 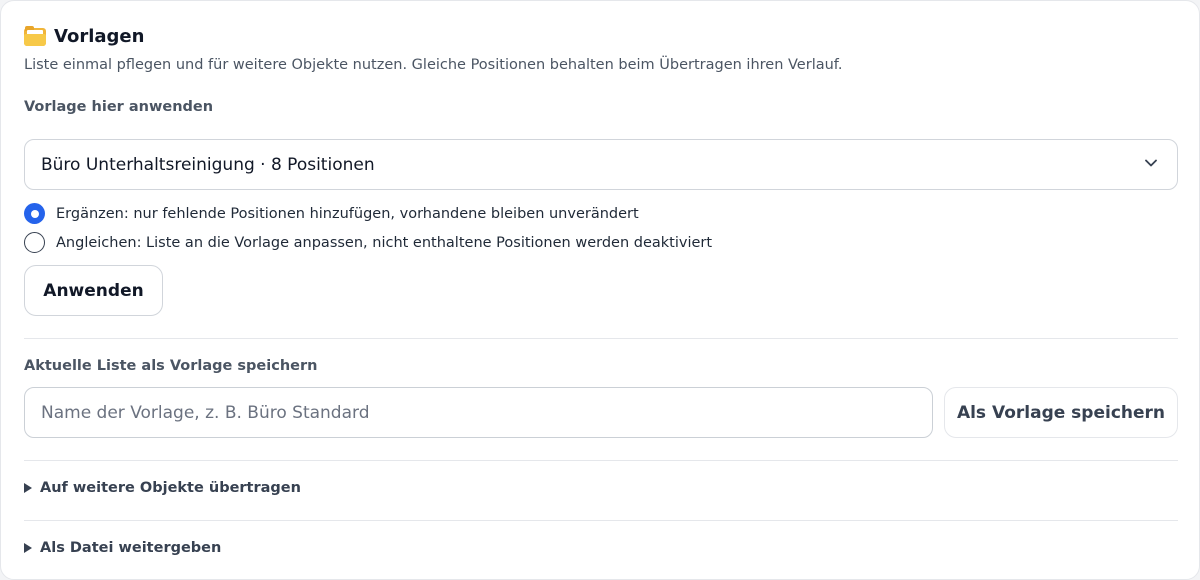 I want to click on save-as-template-button: Als Vorlage speichern, so click(x=1061, y=412).